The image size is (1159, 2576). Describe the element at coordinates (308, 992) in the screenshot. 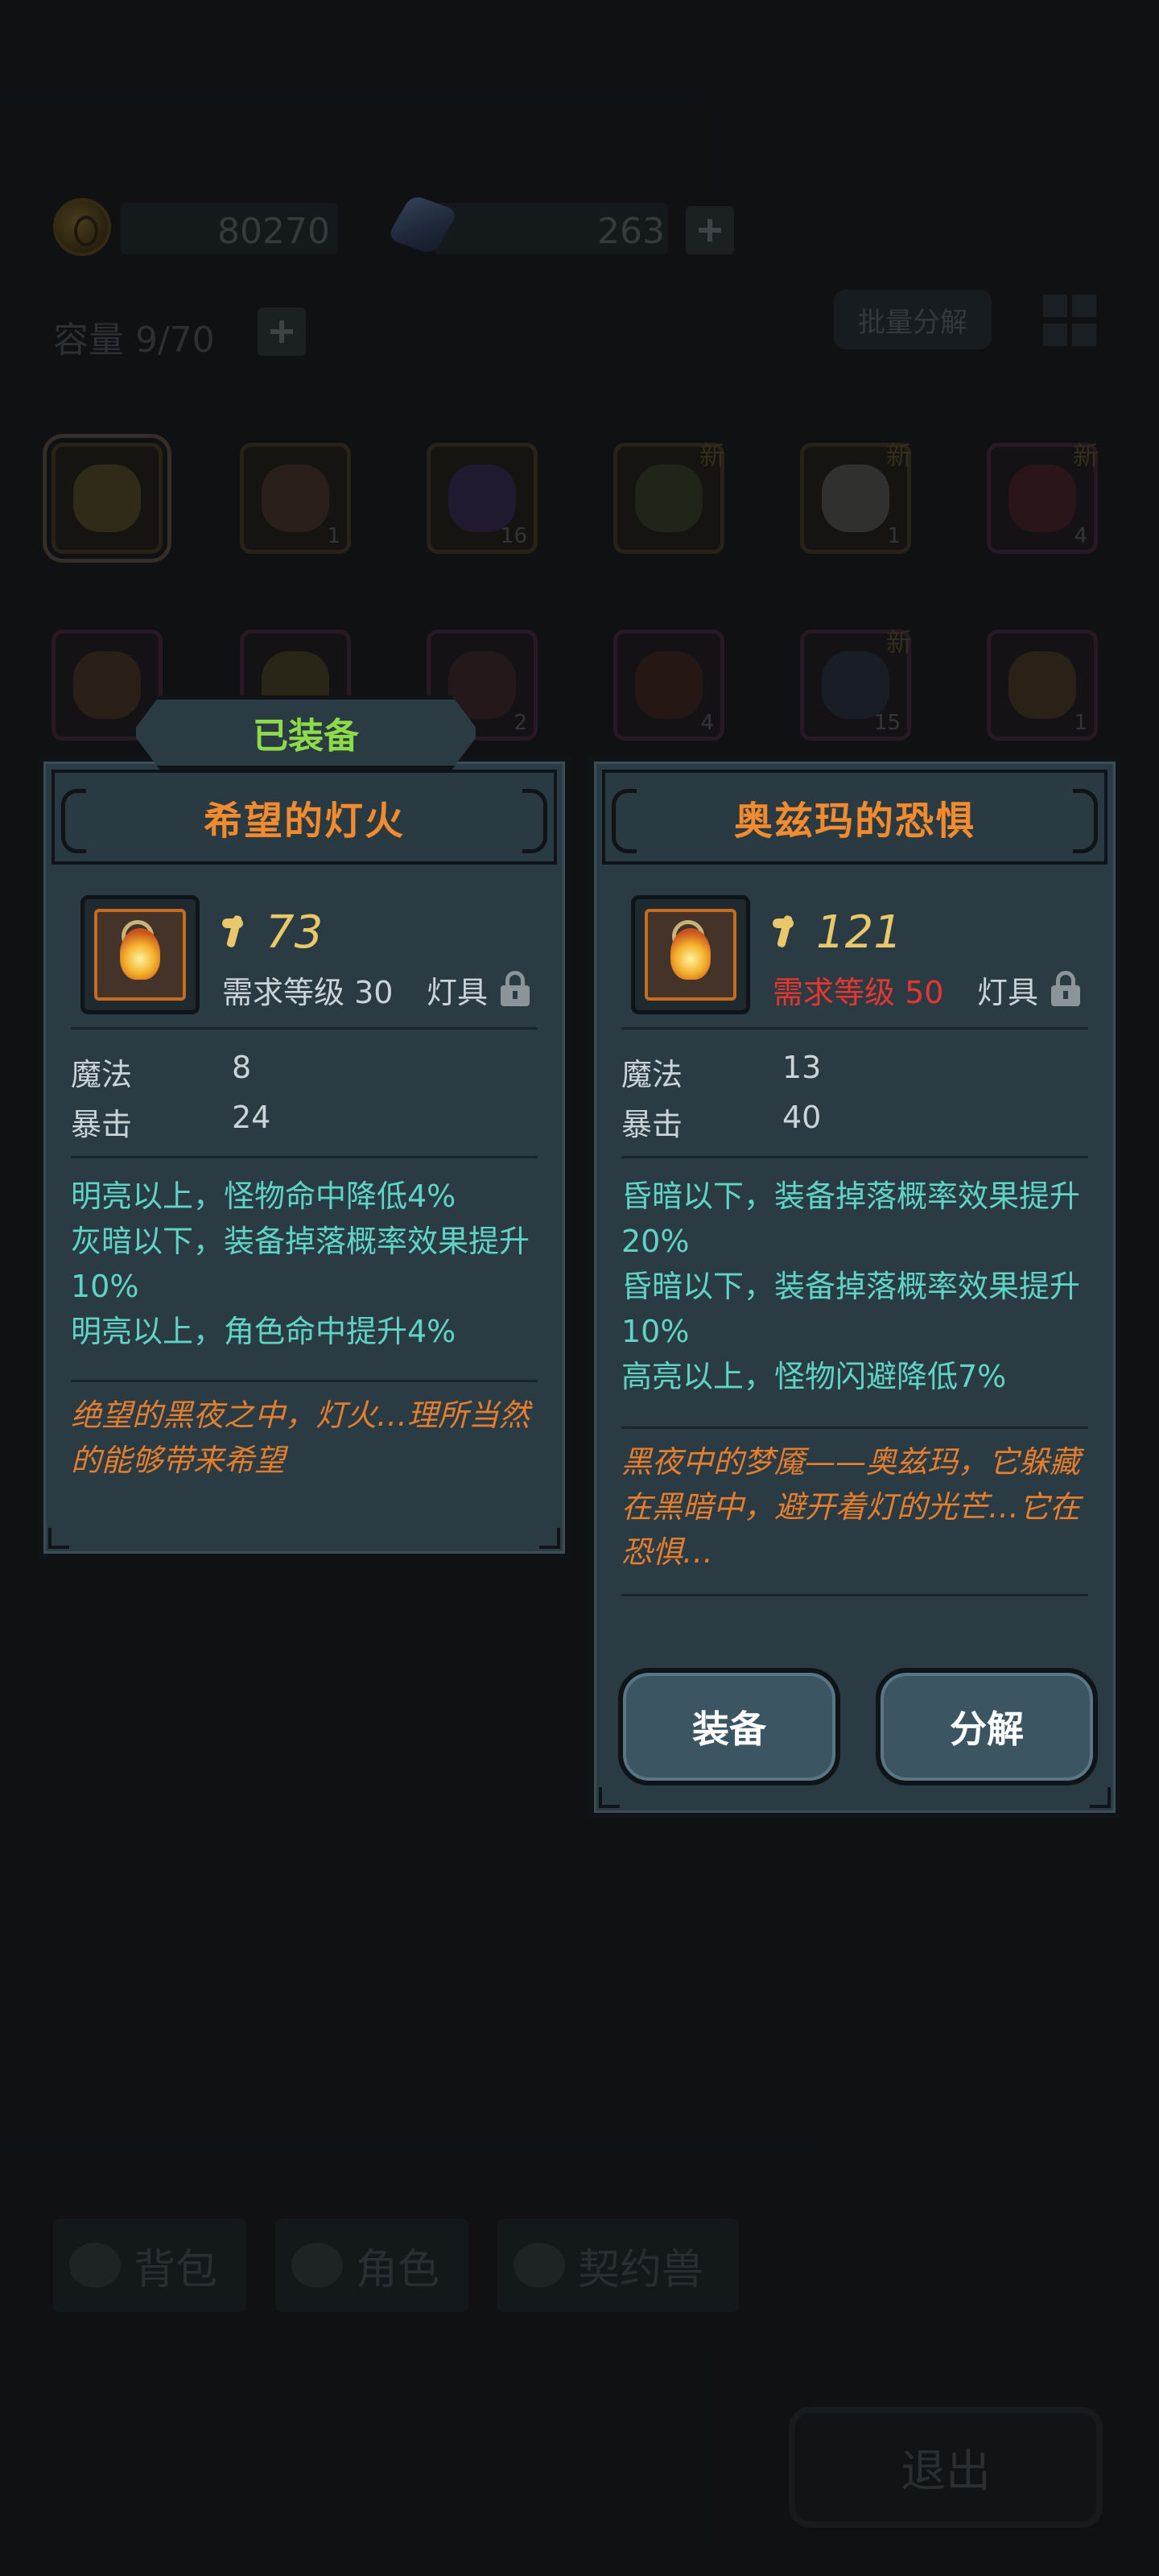

I see `equipped-level-requirement: 需求等级 30` at that location.